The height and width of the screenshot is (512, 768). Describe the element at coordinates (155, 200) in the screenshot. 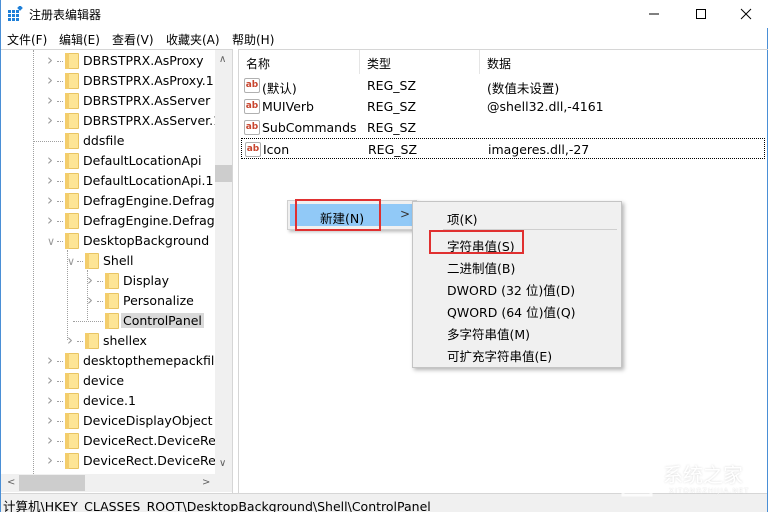

I see `tree-item-label: DefragEngine.DefragEr` at that location.